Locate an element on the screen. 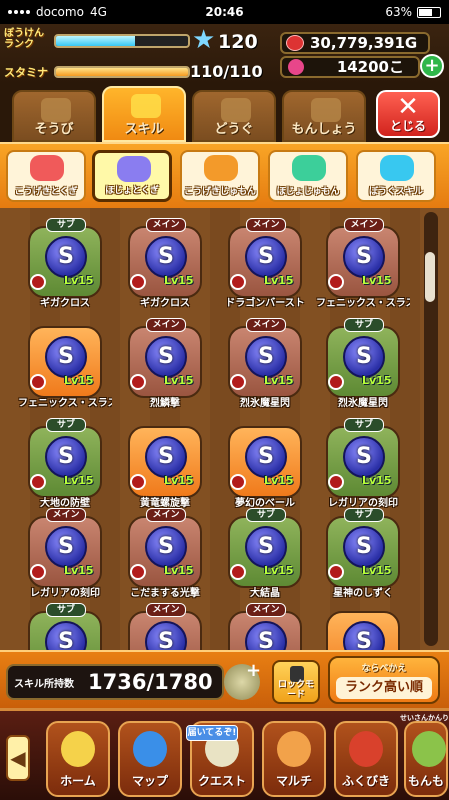 This screenshot has height=800, width=449. support-spell-icon is located at coordinates (309, 168).